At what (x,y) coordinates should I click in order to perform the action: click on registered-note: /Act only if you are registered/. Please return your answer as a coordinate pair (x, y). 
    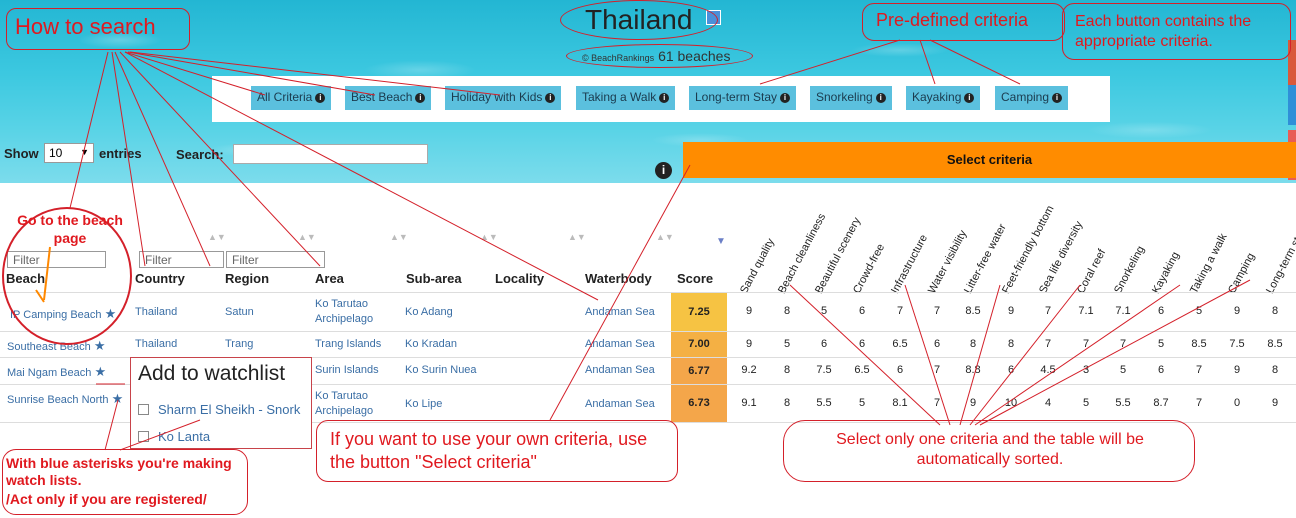
    Looking at the image, I should click on (106, 499).